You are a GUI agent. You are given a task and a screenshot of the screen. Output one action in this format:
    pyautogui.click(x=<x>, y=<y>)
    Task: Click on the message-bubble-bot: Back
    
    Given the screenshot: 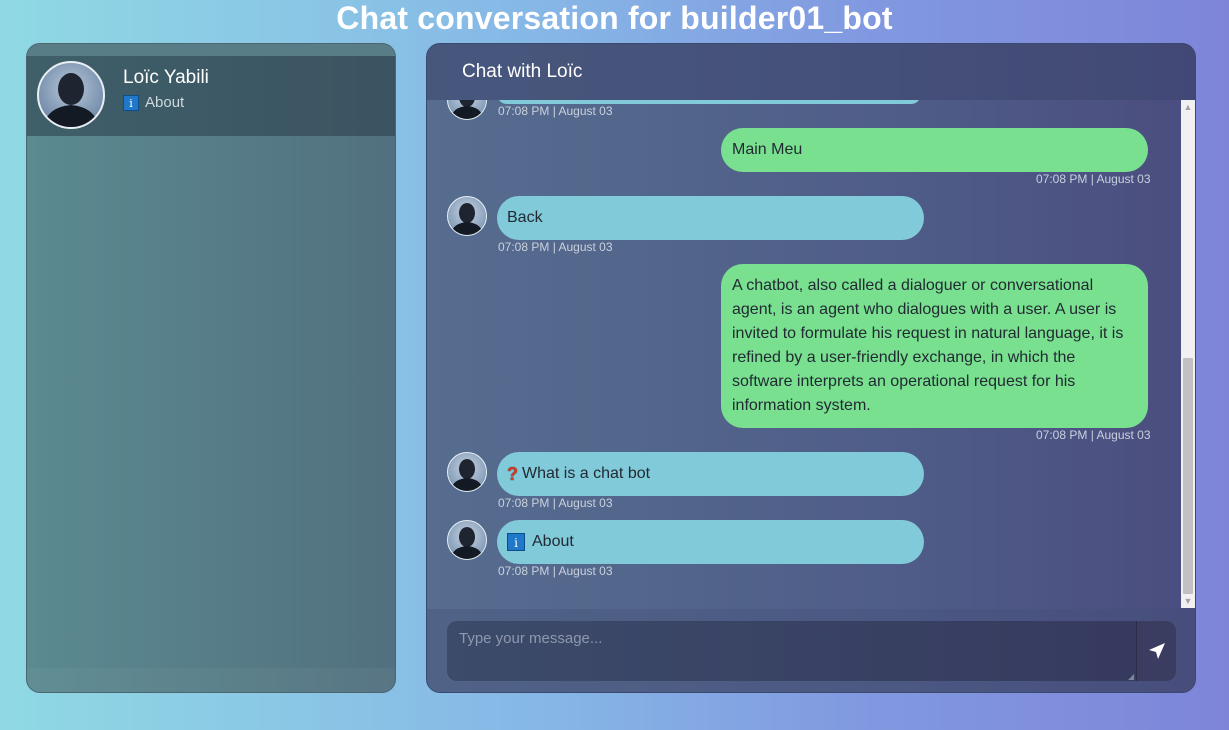 What is the action you would take?
    pyautogui.click(x=710, y=218)
    